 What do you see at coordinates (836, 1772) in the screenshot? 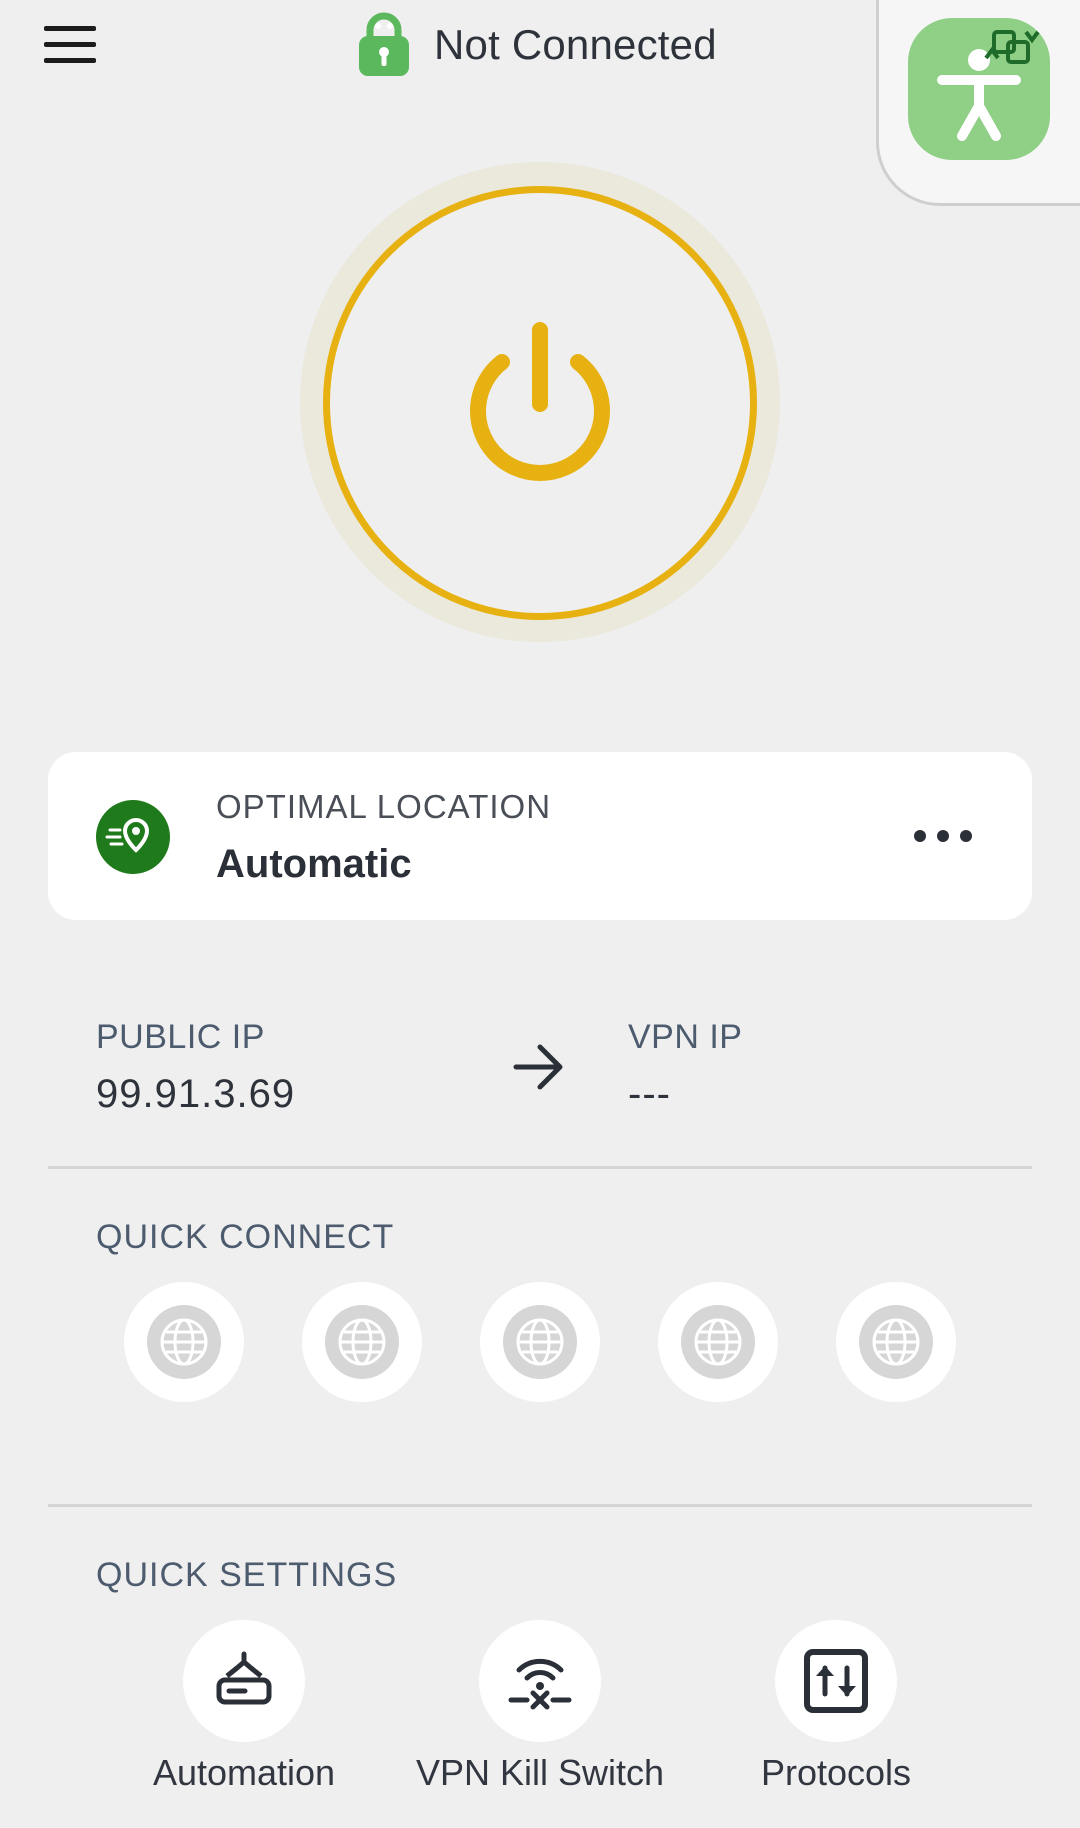
I see `protocols-label: Protocols` at bounding box center [836, 1772].